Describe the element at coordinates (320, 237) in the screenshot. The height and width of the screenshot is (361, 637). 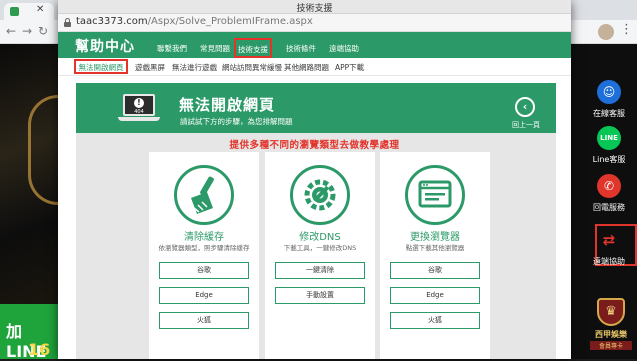
I see `card-title: 修改DNS` at that location.